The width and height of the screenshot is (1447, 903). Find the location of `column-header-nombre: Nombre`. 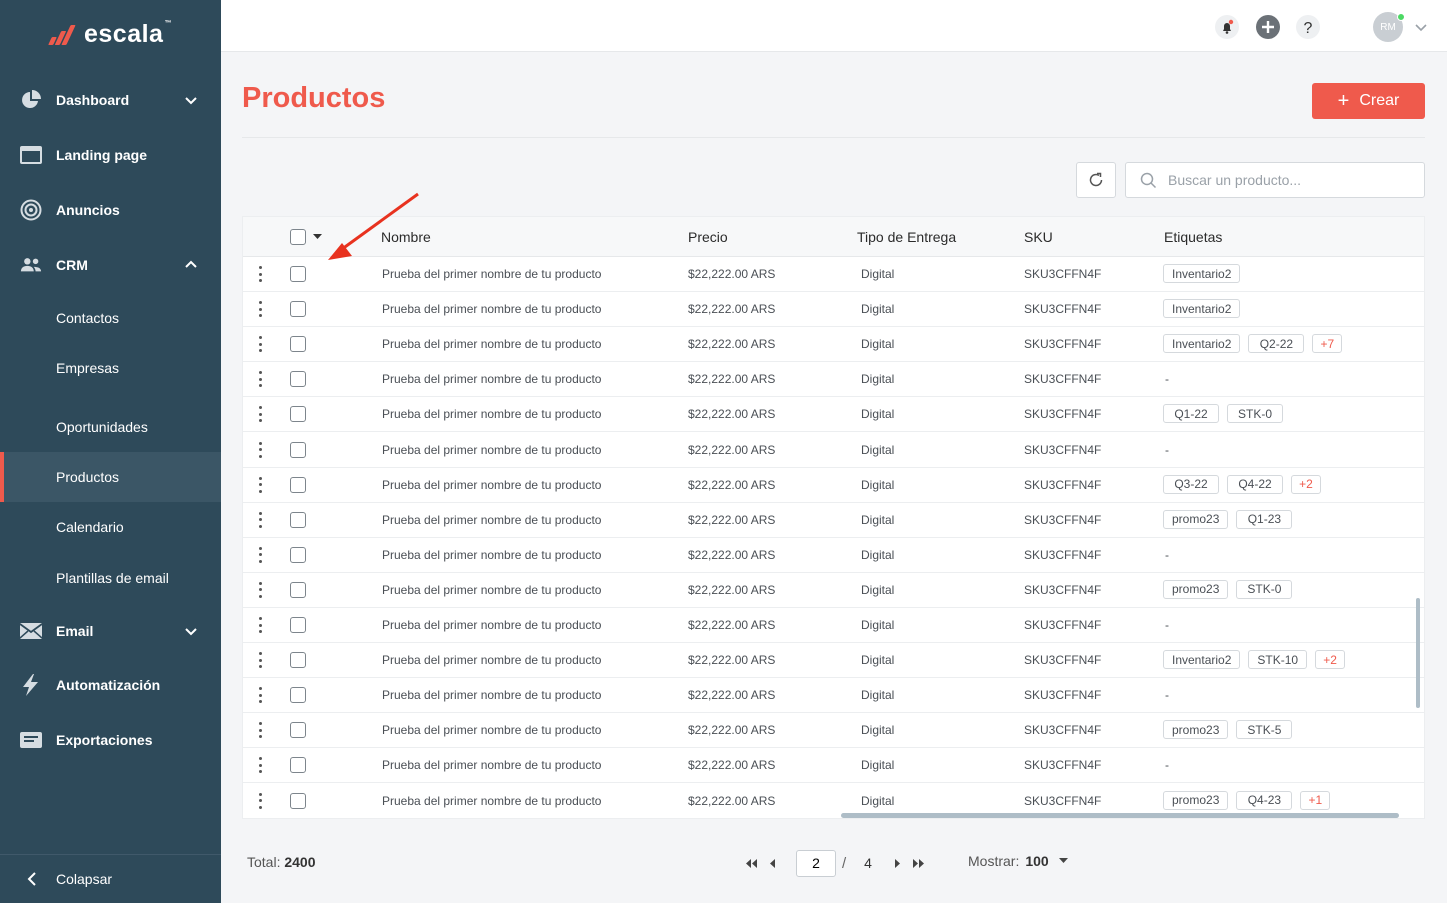

column-header-nombre: Nombre is located at coordinates (406, 237).